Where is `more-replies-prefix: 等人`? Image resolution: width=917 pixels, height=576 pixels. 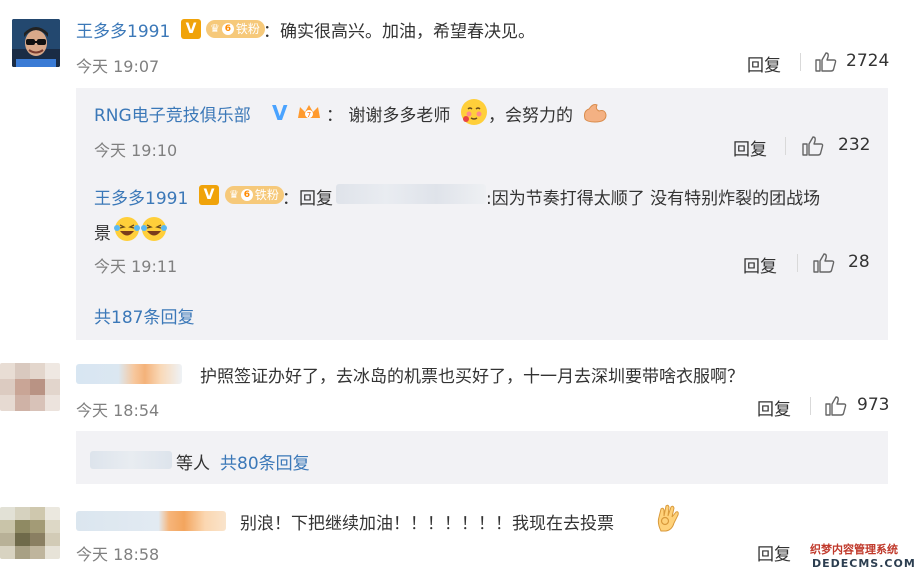 more-replies-prefix: 等人 is located at coordinates (193, 464).